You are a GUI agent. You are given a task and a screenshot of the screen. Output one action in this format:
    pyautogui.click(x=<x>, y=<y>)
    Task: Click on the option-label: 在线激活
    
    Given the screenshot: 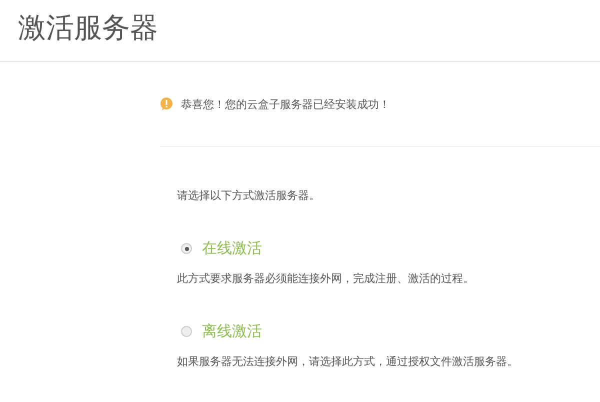 What is the action you would take?
    pyautogui.click(x=232, y=248)
    